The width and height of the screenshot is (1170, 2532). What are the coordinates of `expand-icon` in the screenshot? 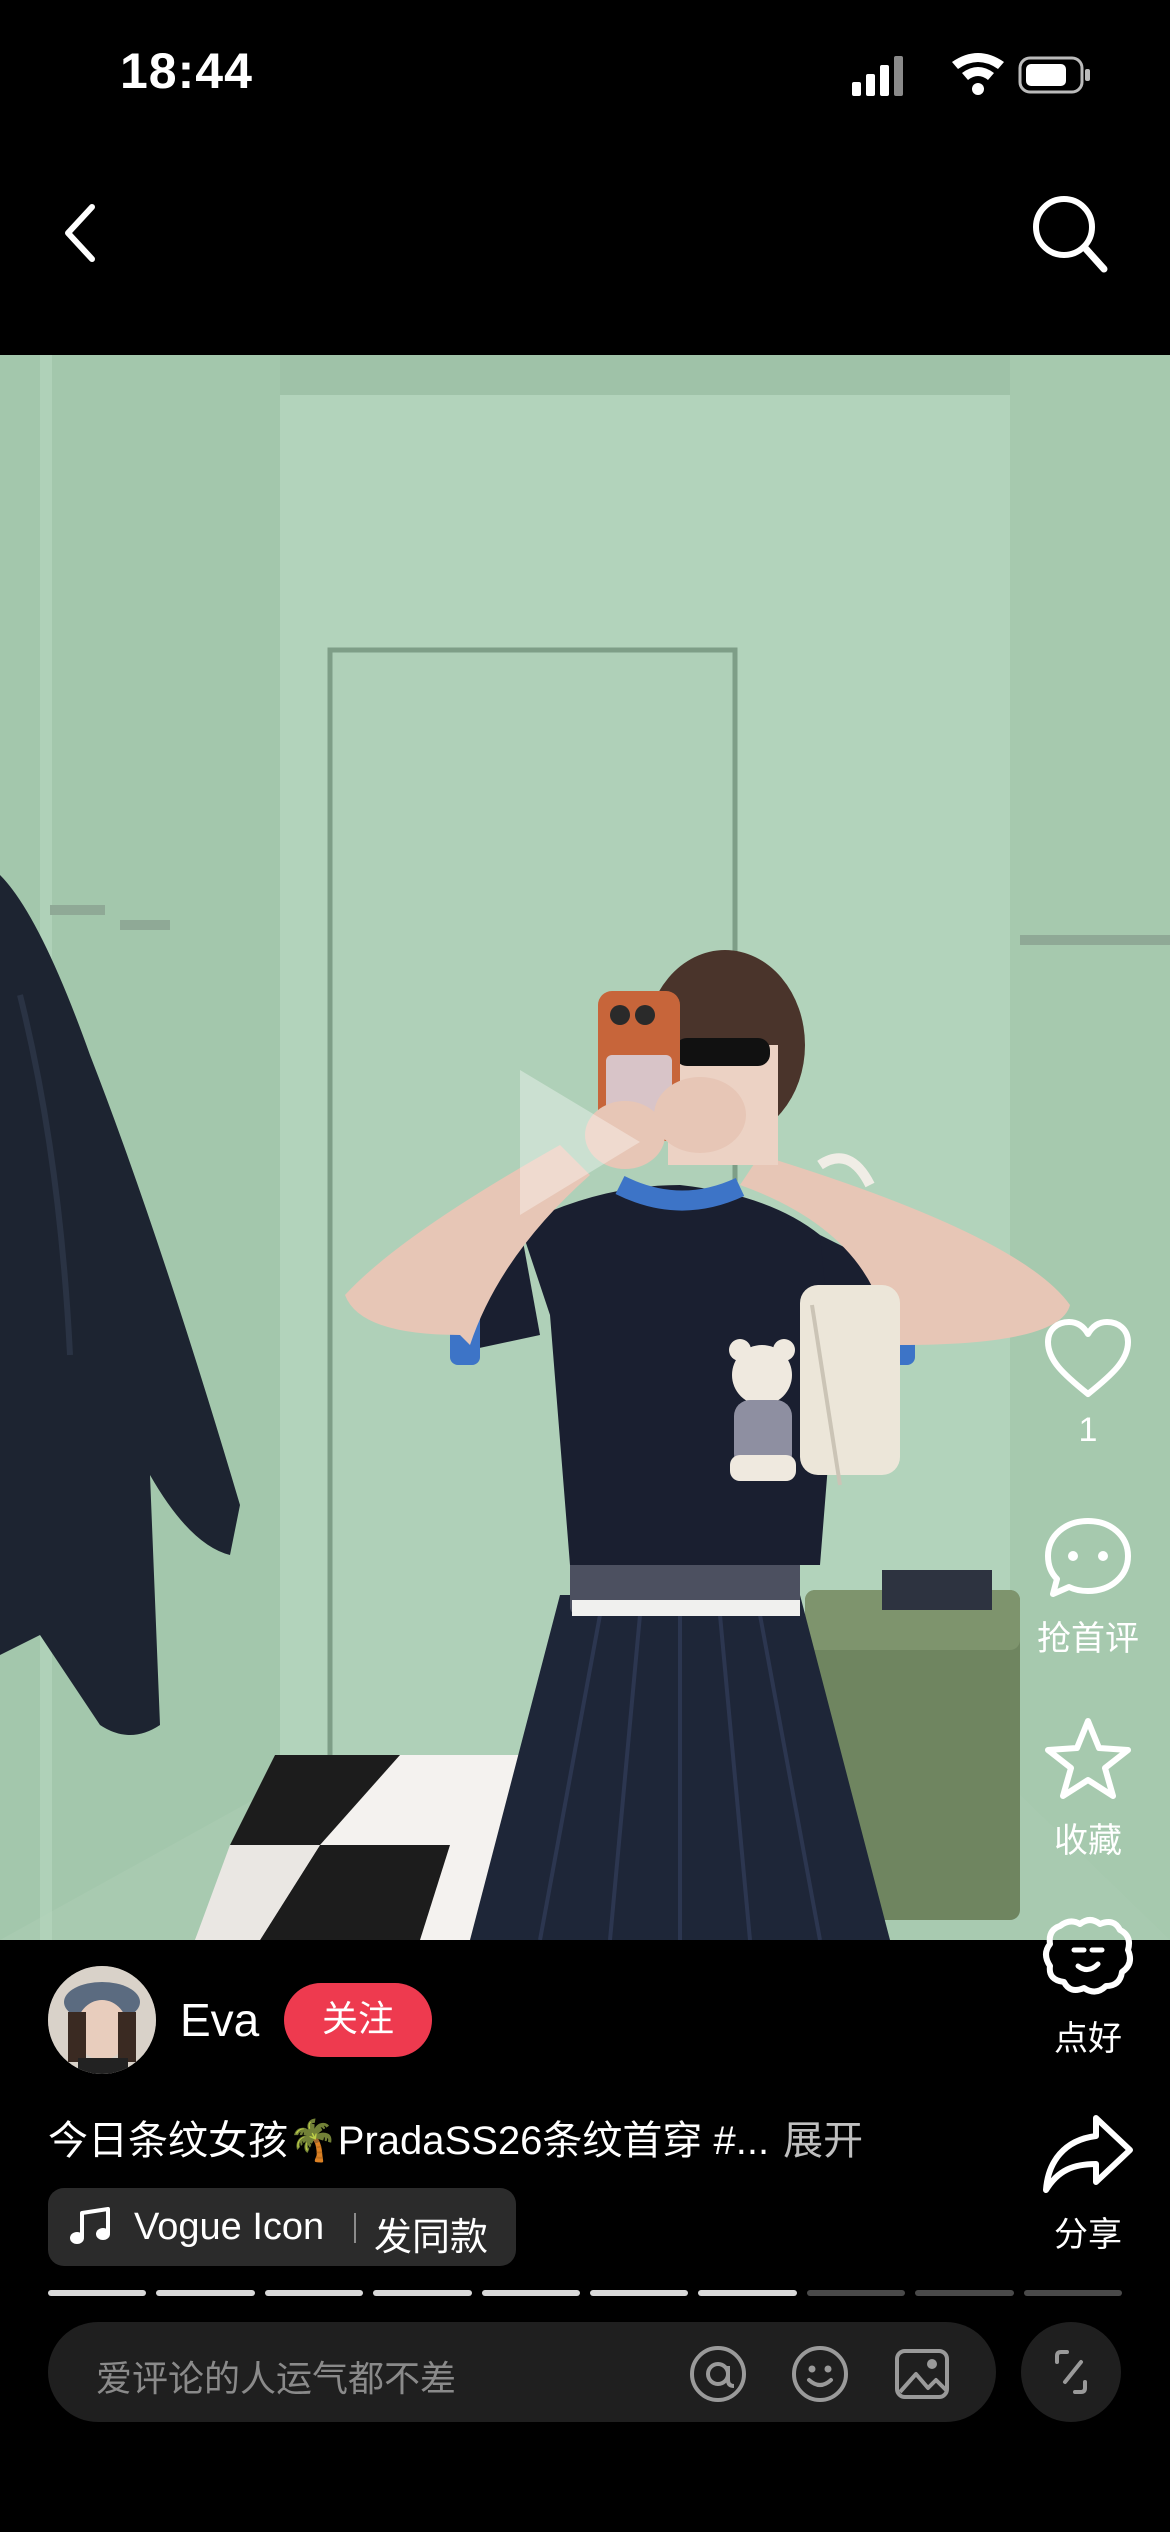 It's located at (1071, 2372).